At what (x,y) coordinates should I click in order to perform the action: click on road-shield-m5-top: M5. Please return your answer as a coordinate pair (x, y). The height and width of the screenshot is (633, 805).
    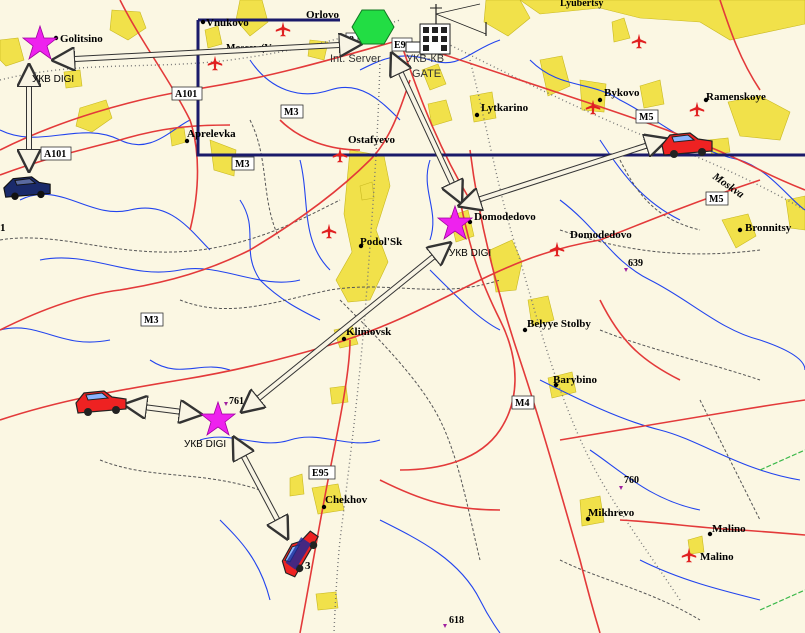
    Looking at the image, I should click on (647, 116).